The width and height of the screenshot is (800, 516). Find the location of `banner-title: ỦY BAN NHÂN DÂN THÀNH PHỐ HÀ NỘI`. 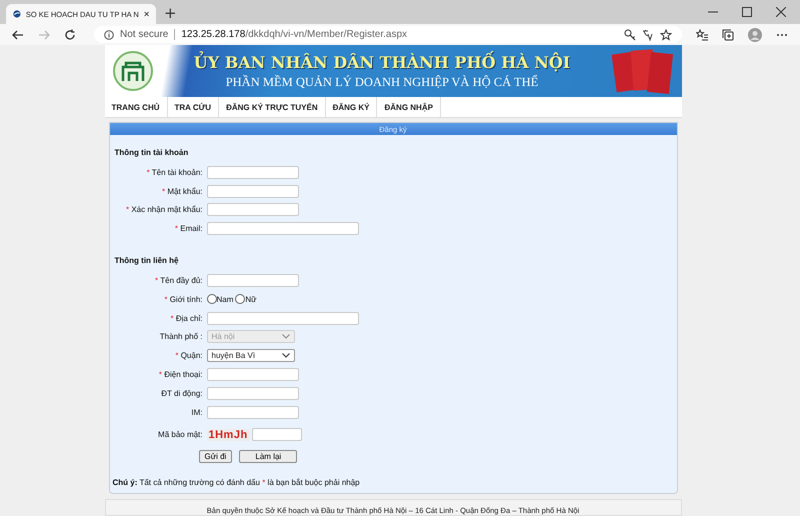

banner-title: ỦY BAN NHÂN DÂN THÀNH PHỐ HÀ NỘI is located at coordinates (382, 62).